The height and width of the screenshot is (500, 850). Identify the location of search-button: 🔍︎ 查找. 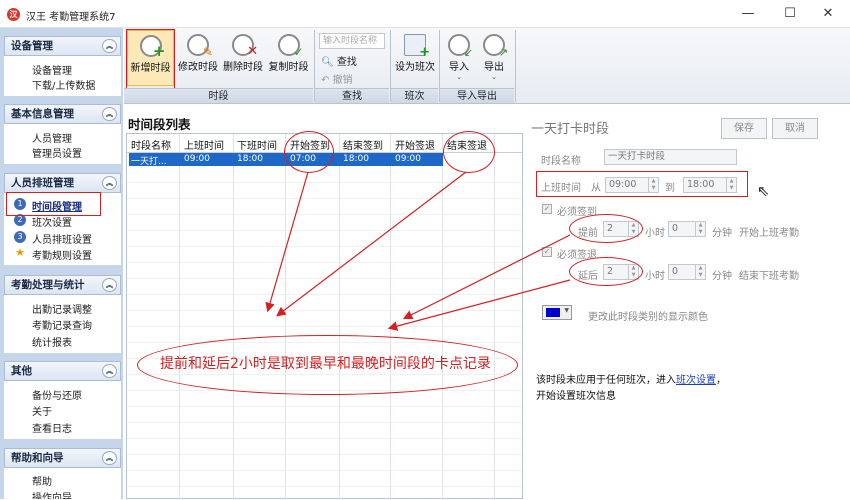
(339, 60).